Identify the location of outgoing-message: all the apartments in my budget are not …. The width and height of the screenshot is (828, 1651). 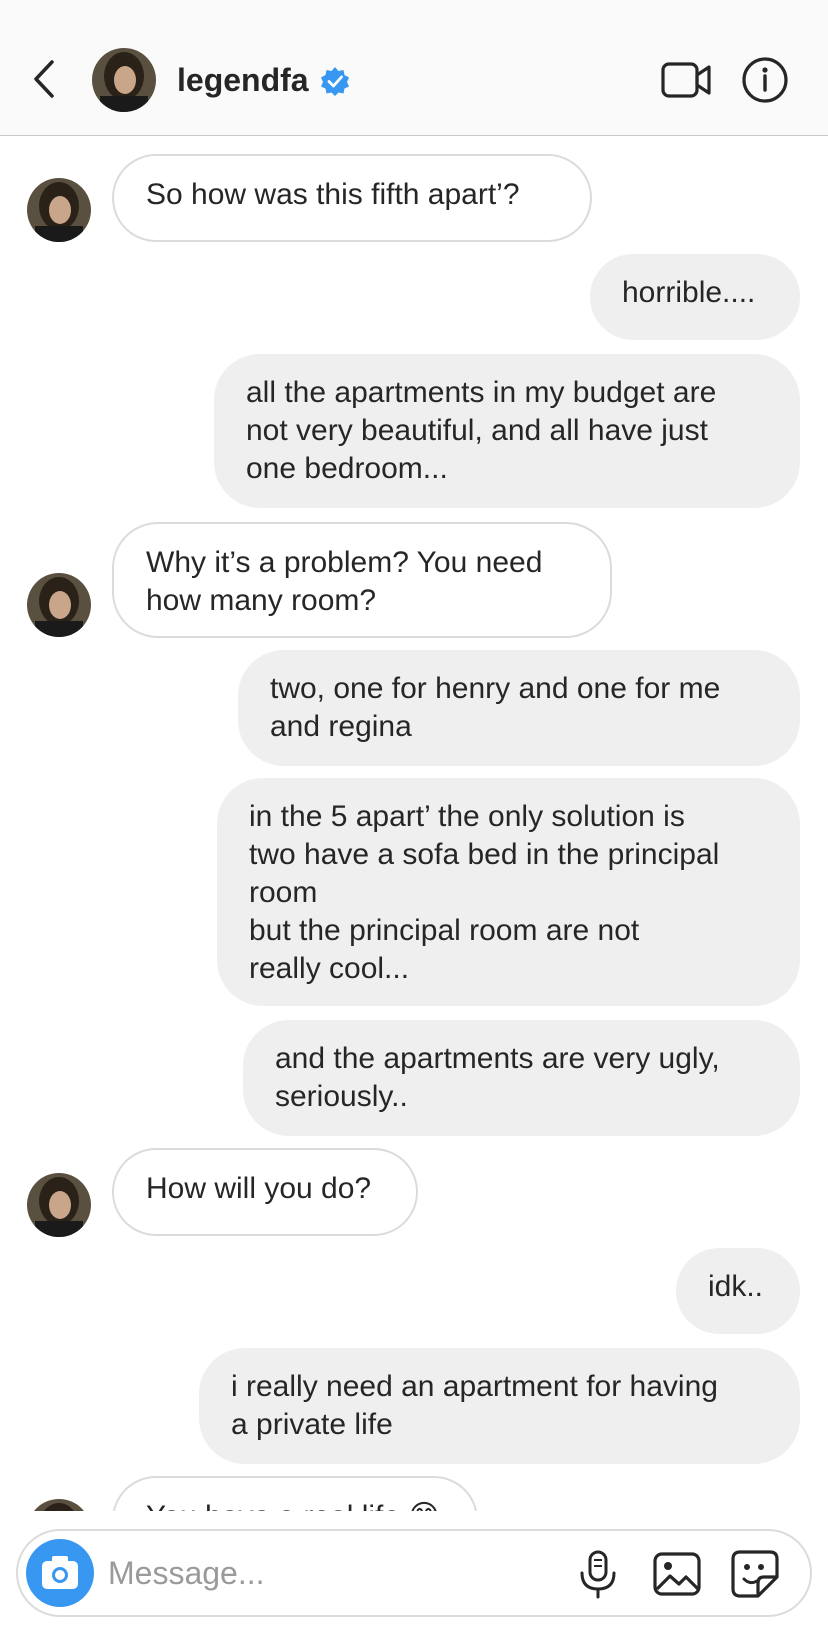
(507, 431).